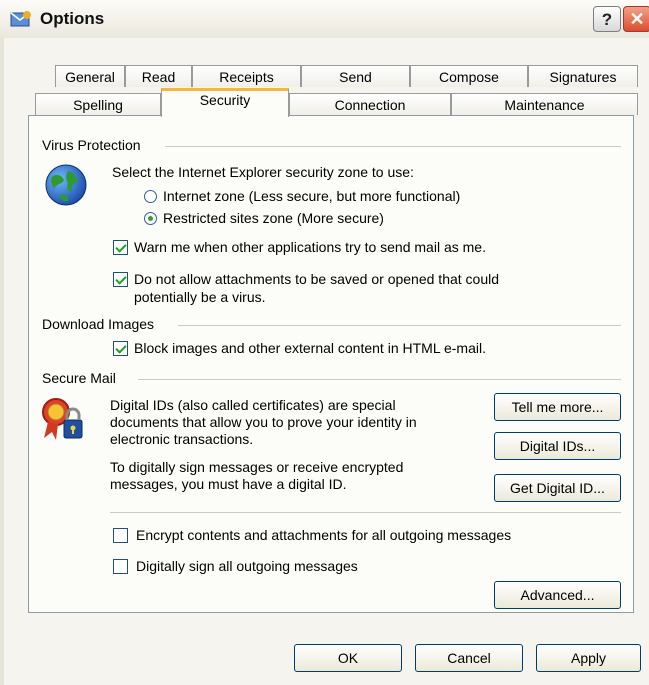 Image resolution: width=649 pixels, height=685 pixels. Describe the element at coordinates (469, 76) in the screenshot. I see `tab-compose: Compose` at that location.